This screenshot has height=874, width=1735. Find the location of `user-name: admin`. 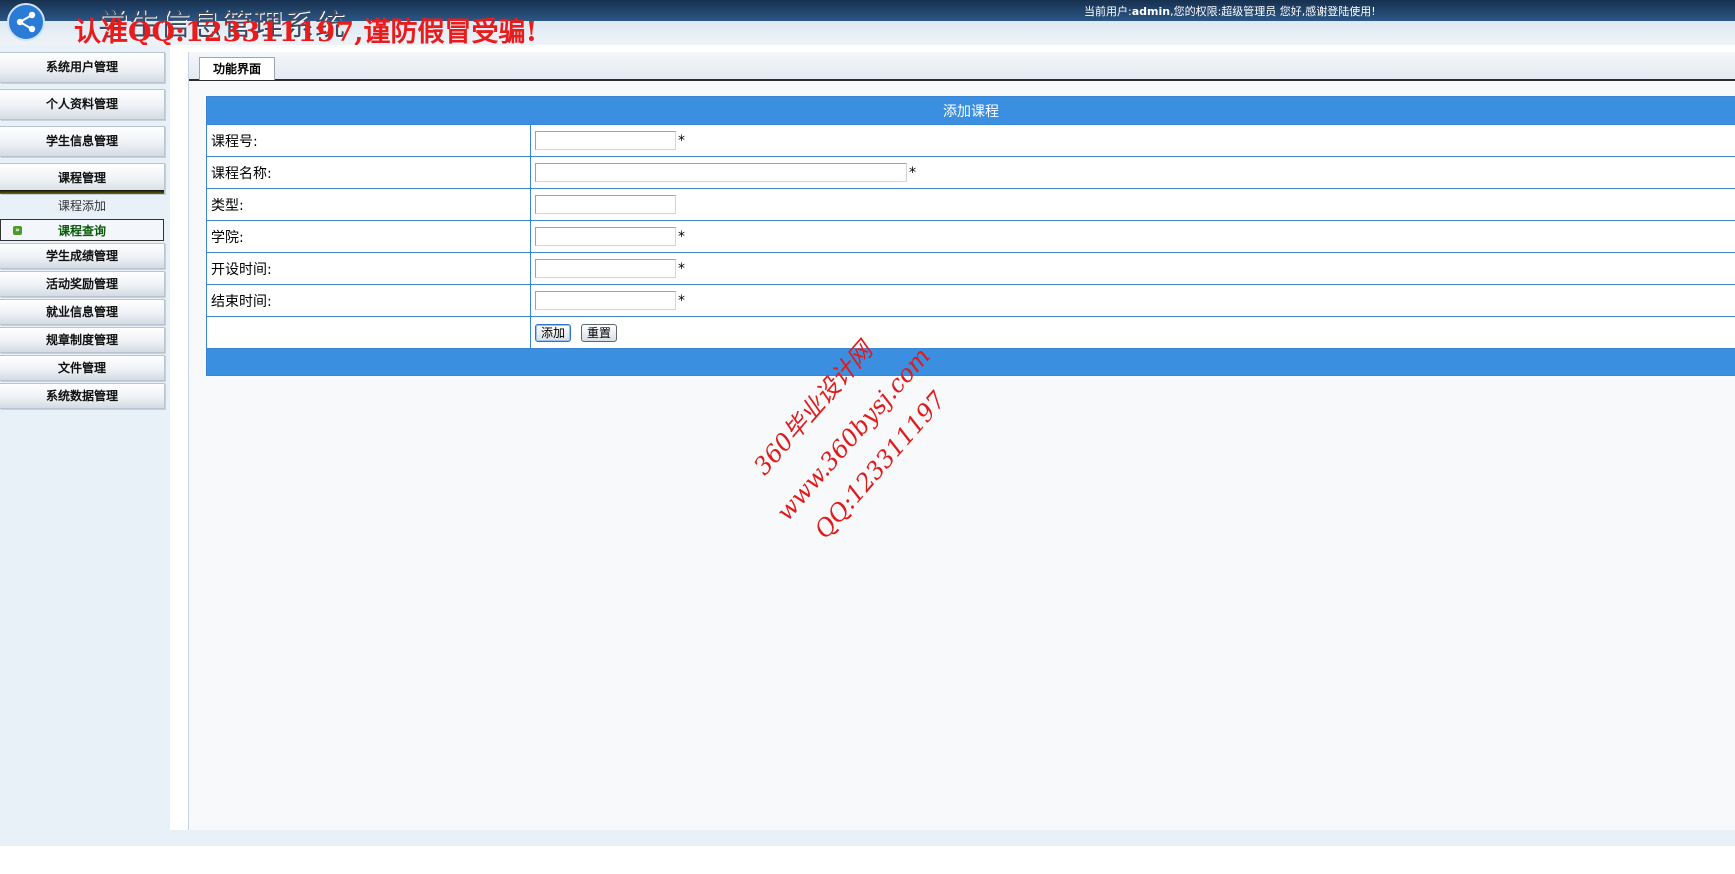

user-name: admin is located at coordinates (1151, 11).